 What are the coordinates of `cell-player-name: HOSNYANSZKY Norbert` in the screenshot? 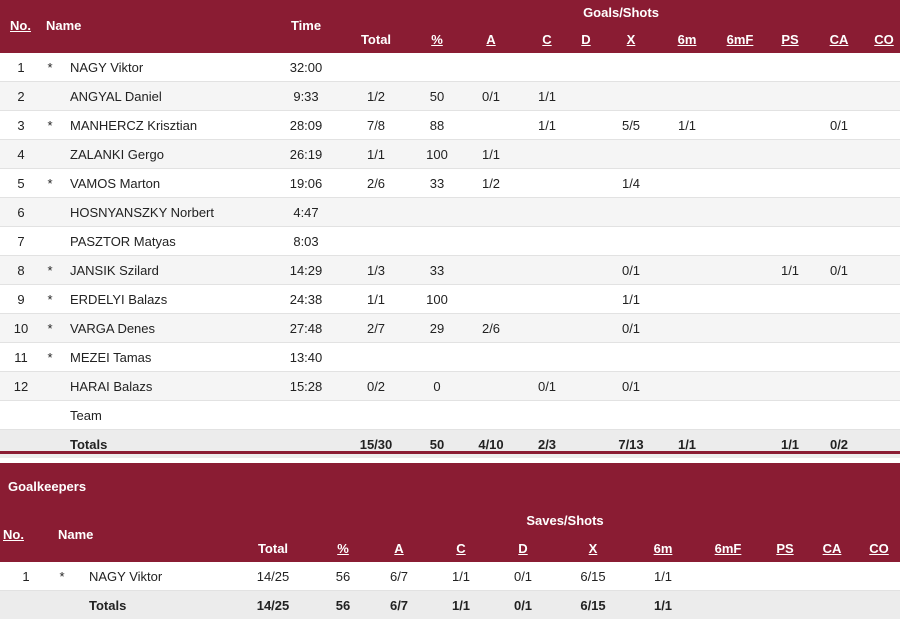 It's located at (142, 212).